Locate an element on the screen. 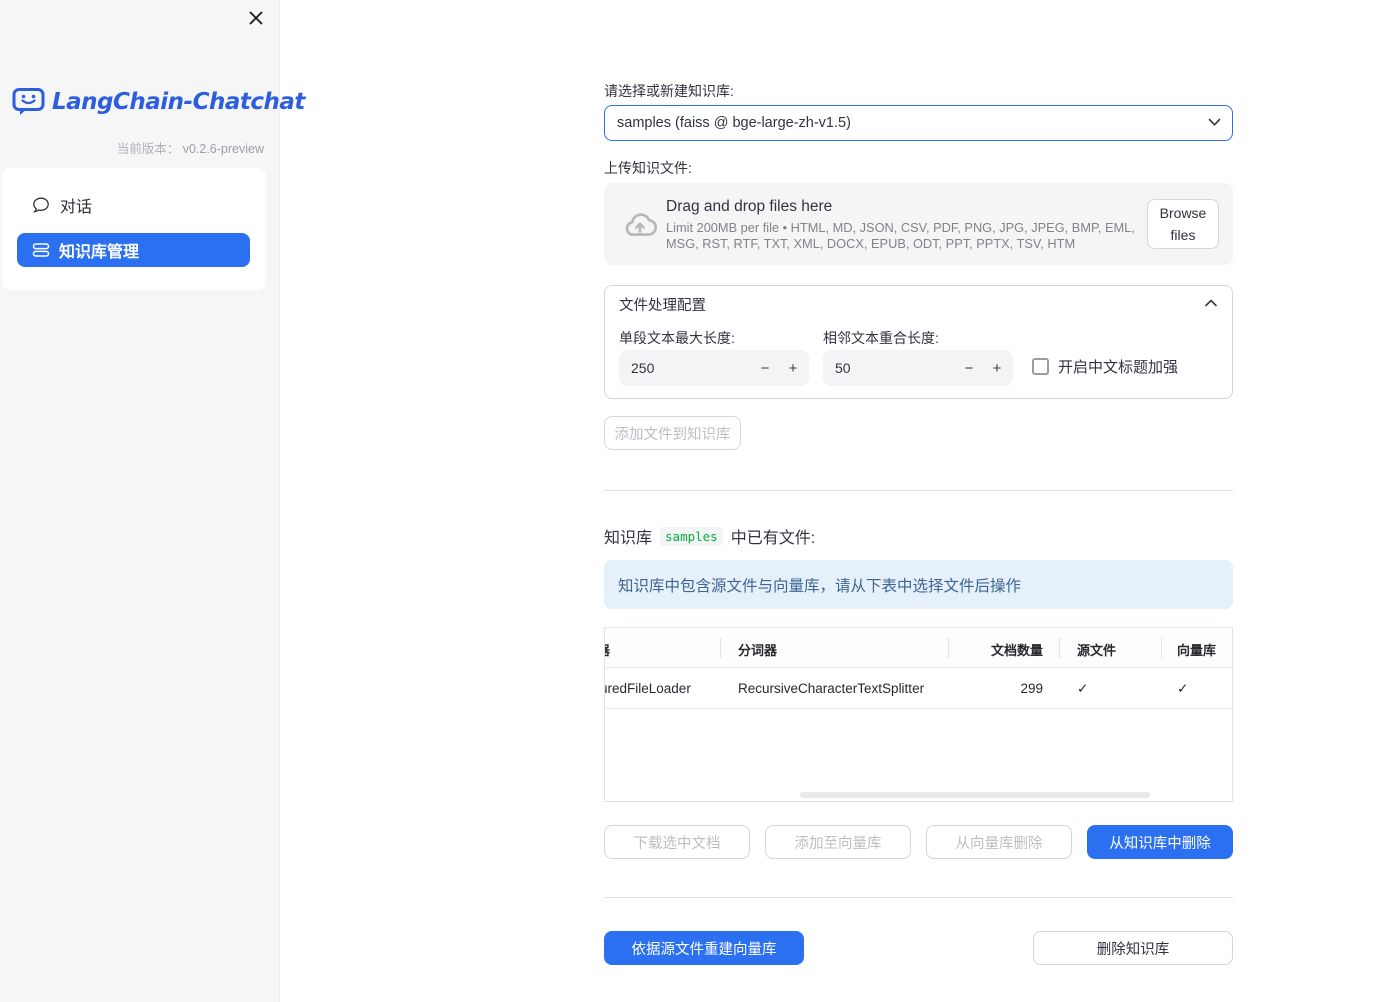  cell-doc-count: 299 is located at coordinates (1031, 688).